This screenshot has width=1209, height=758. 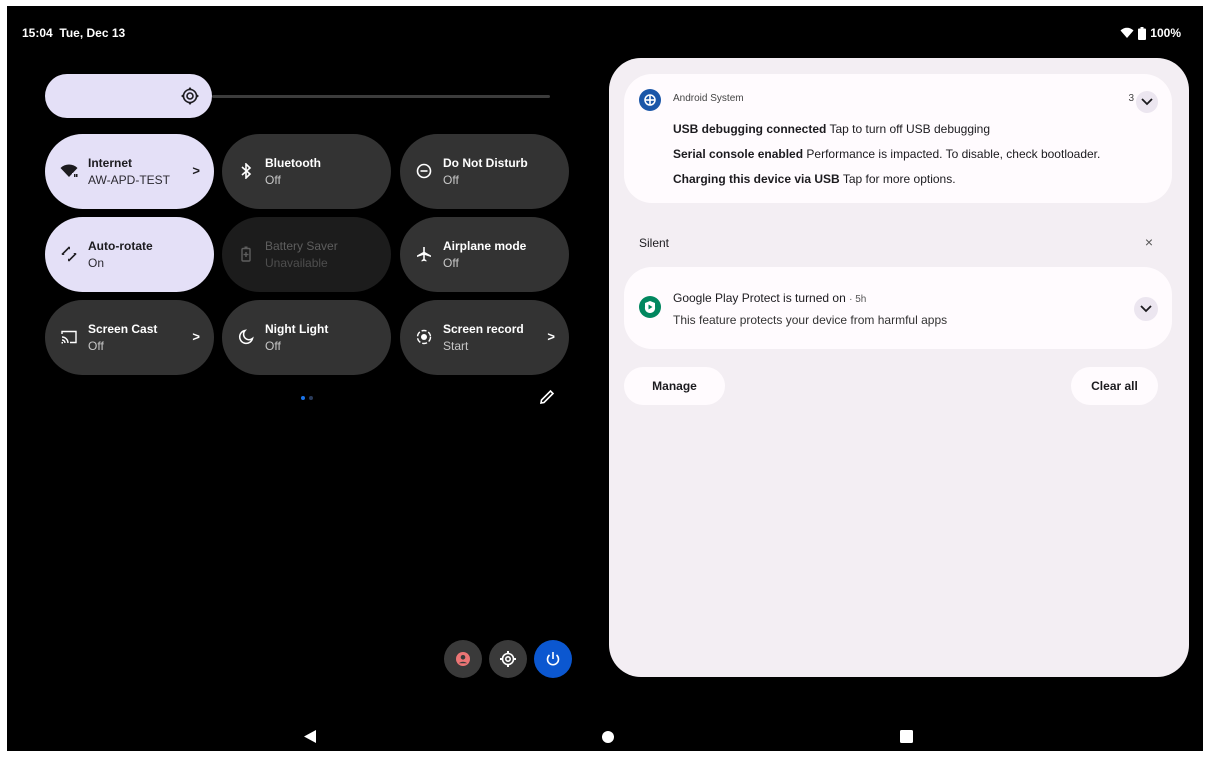 I want to click on notification-title: Google Play Protect is turned on · 5h, so click(x=770, y=298).